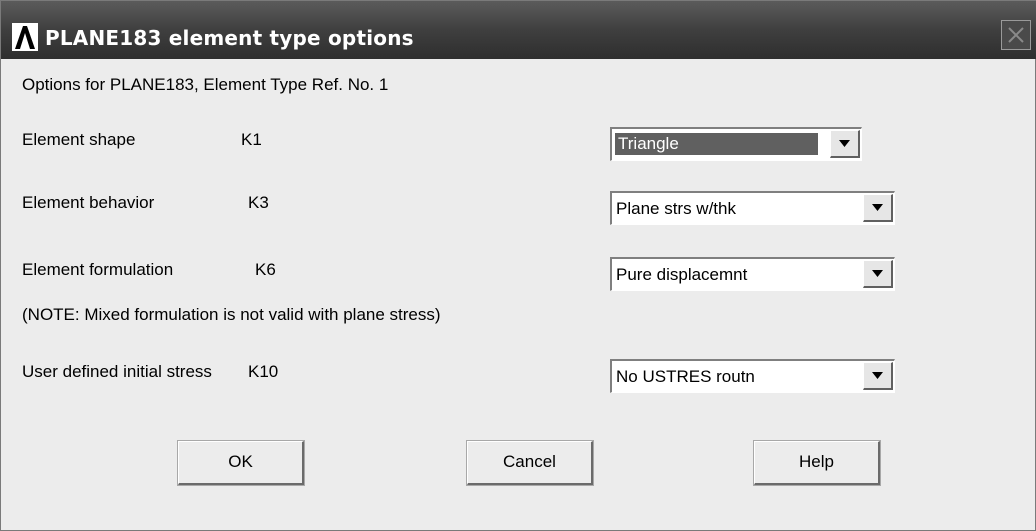  Describe the element at coordinates (752, 208) in the screenshot. I see `element-behavior-select: Plane strs w/thk` at that location.